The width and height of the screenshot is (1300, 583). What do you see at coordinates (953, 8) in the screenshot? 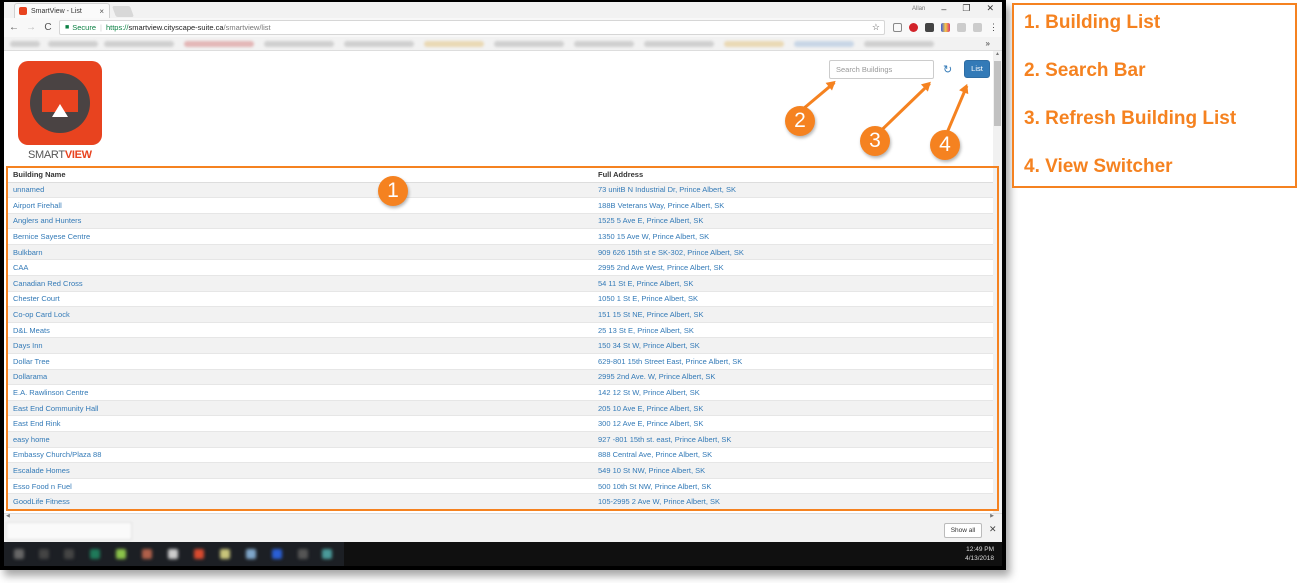
I see `window-controls: Allan – ❐ ✕` at bounding box center [953, 8].